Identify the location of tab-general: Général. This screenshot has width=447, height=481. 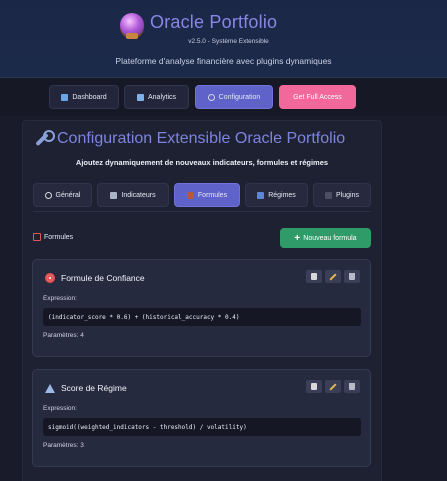
(62, 195).